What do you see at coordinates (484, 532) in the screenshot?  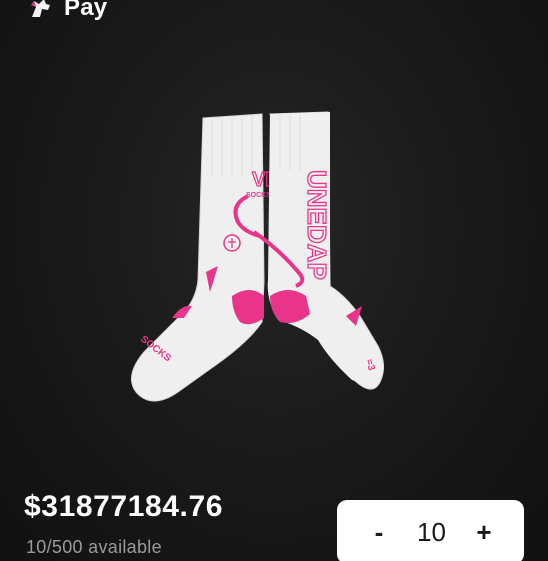 I see `increase-quantity-button: +` at bounding box center [484, 532].